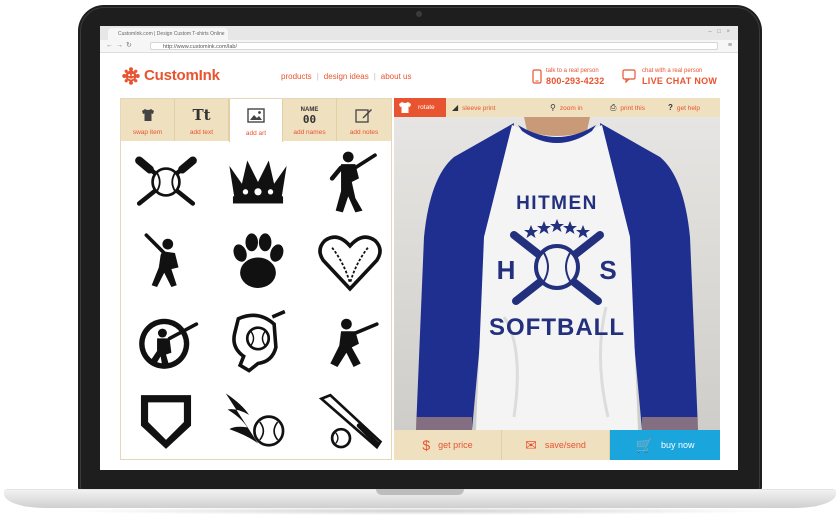  Describe the element at coordinates (166, 342) in the screenshot. I see `art-baseball-player-circle` at that location.